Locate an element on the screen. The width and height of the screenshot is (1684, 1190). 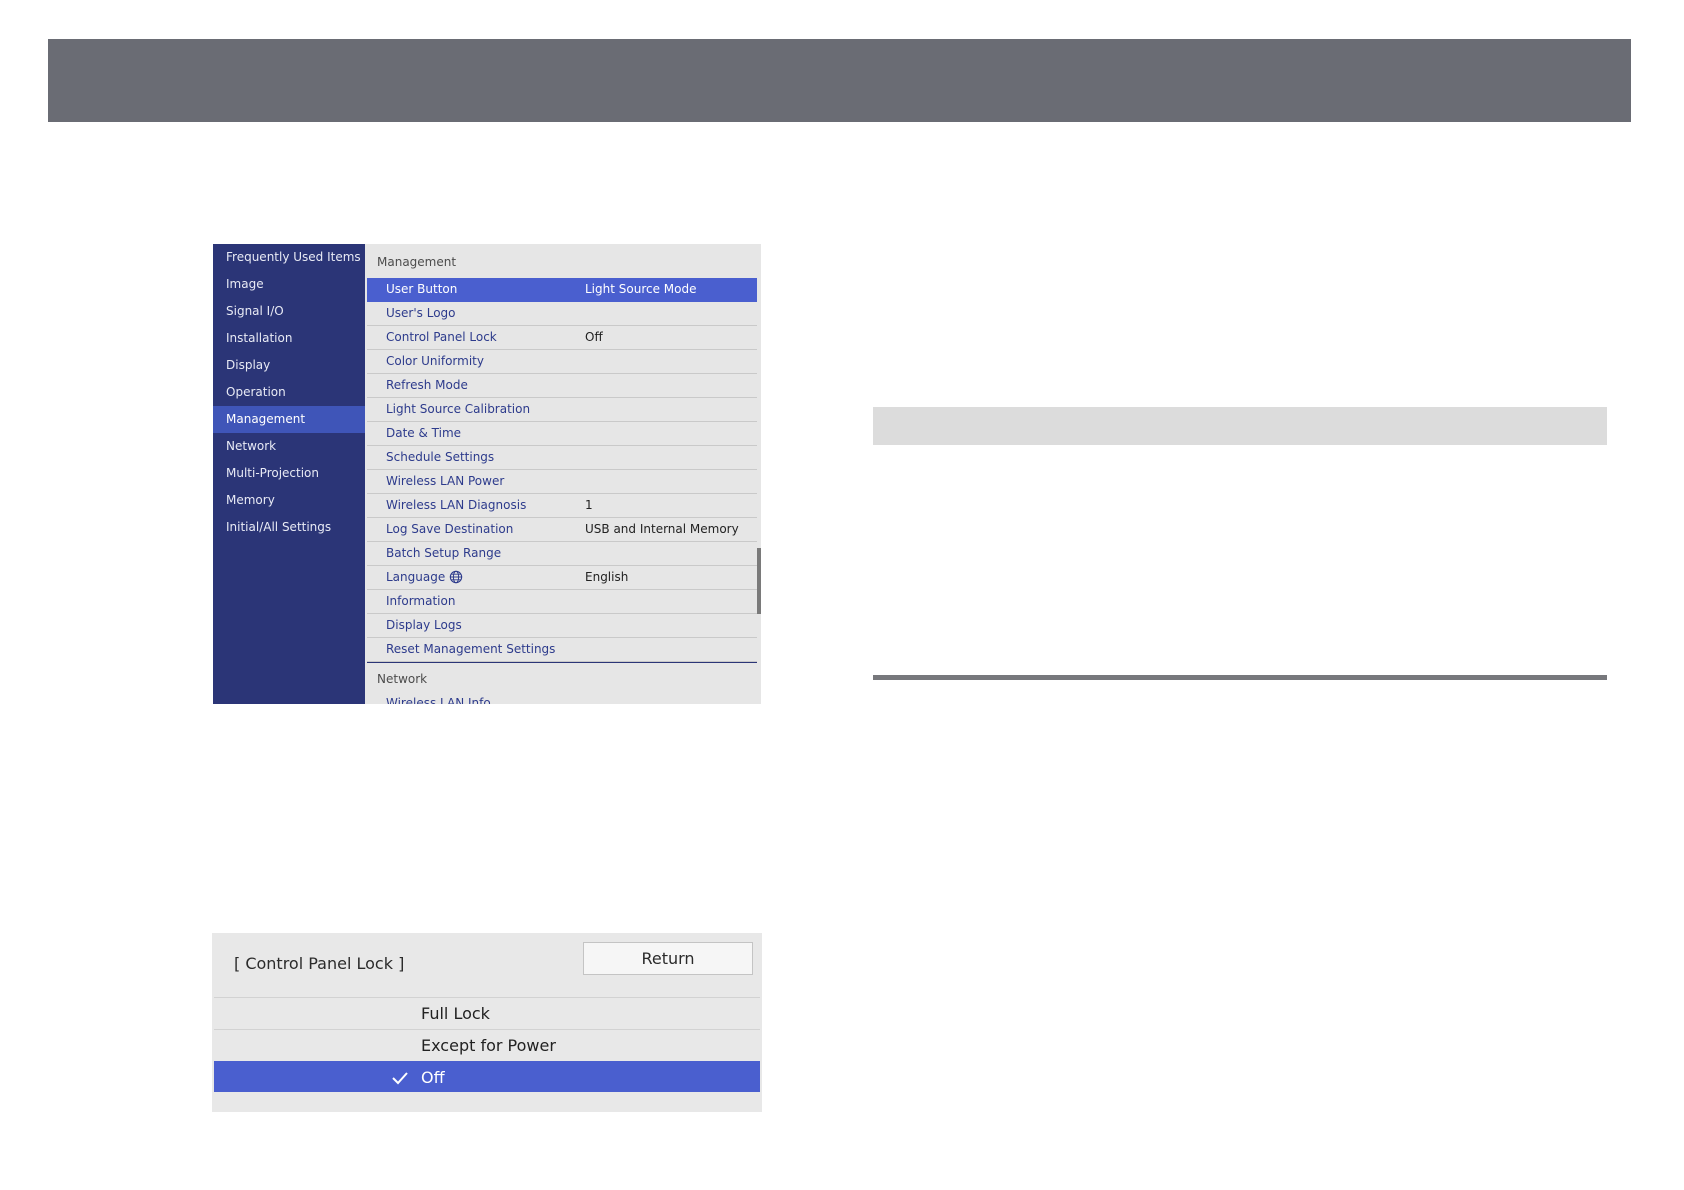
menu-row-information: Information is located at coordinates (562, 602).